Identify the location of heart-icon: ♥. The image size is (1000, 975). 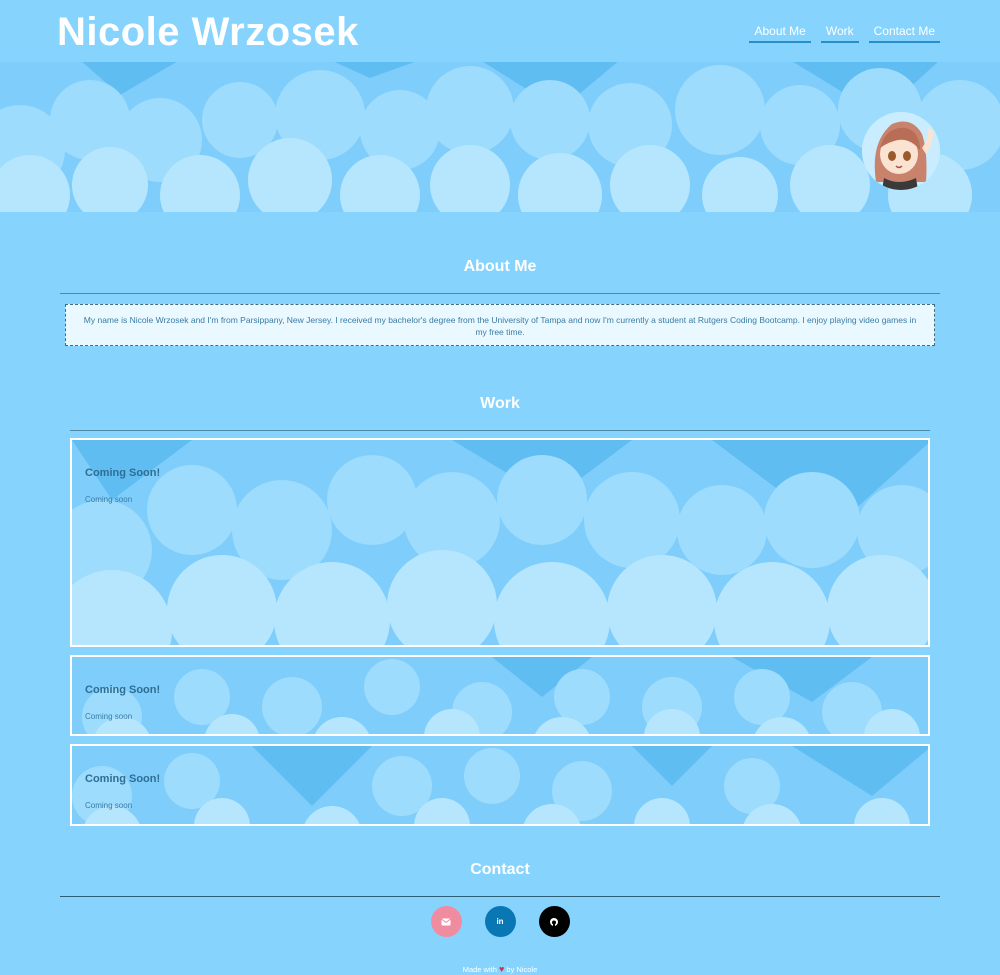
(501, 969).